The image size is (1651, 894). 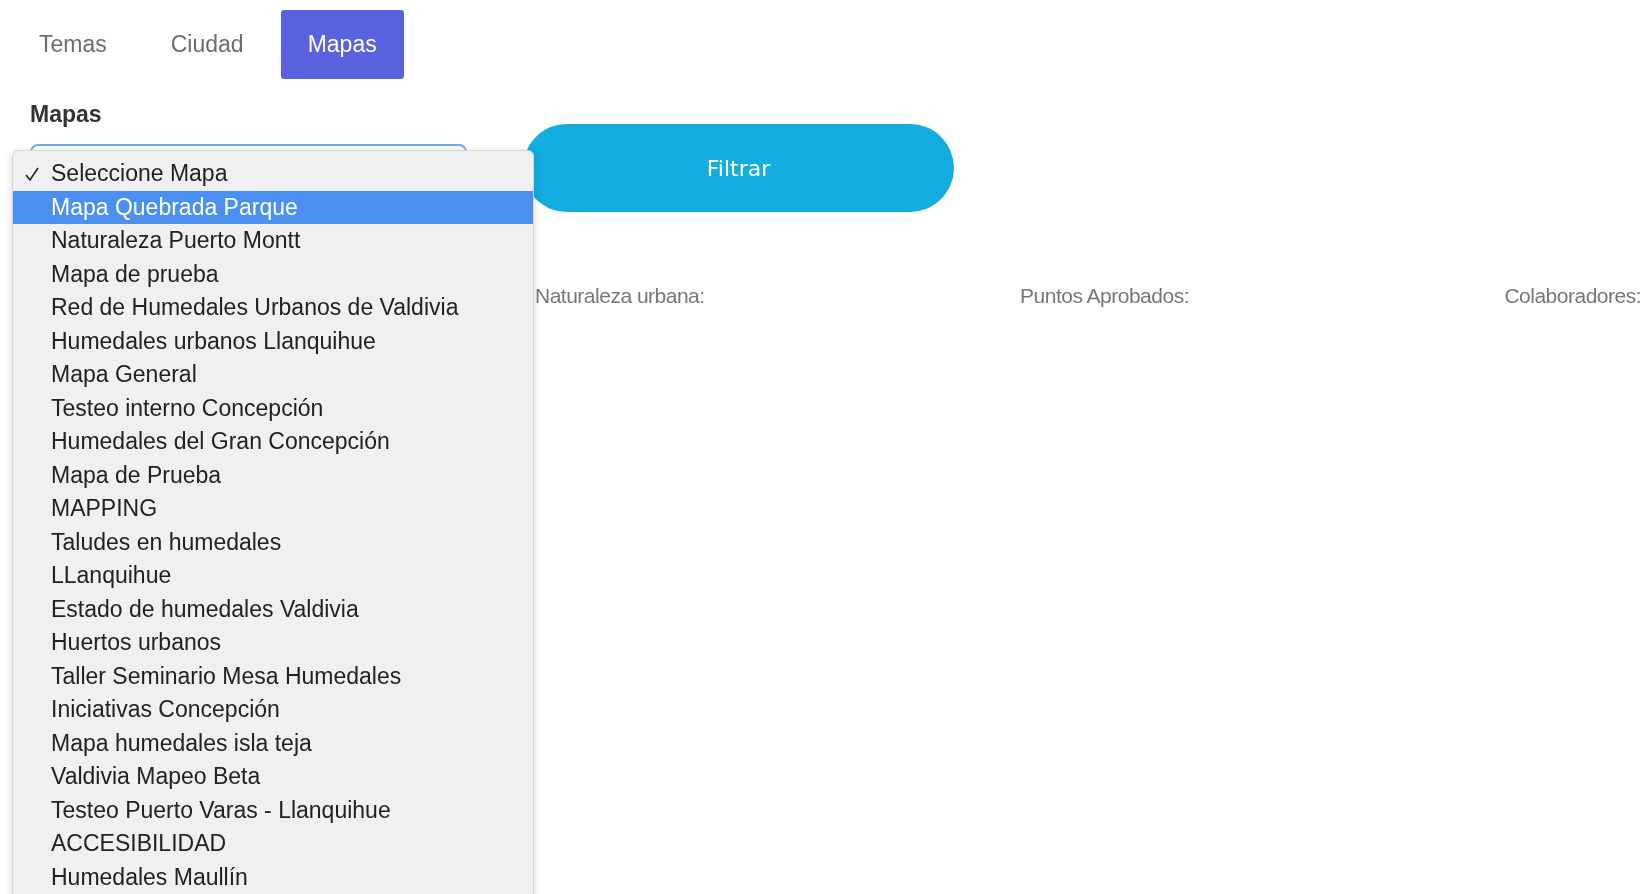 What do you see at coordinates (273, 375) in the screenshot?
I see `menu-option: Mapa General` at bounding box center [273, 375].